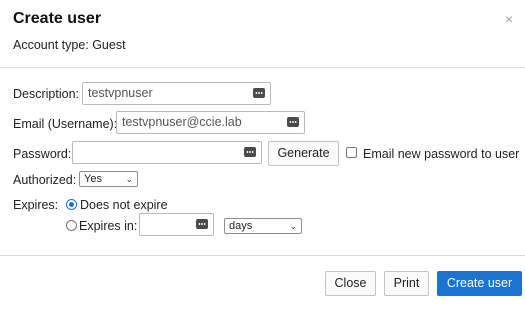 The width and height of the screenshot is (525, 309). What do you see at coordinates (71, 204) in the screenshot?
I see `does-not-expire-radio` at bounding box center [71, 204].